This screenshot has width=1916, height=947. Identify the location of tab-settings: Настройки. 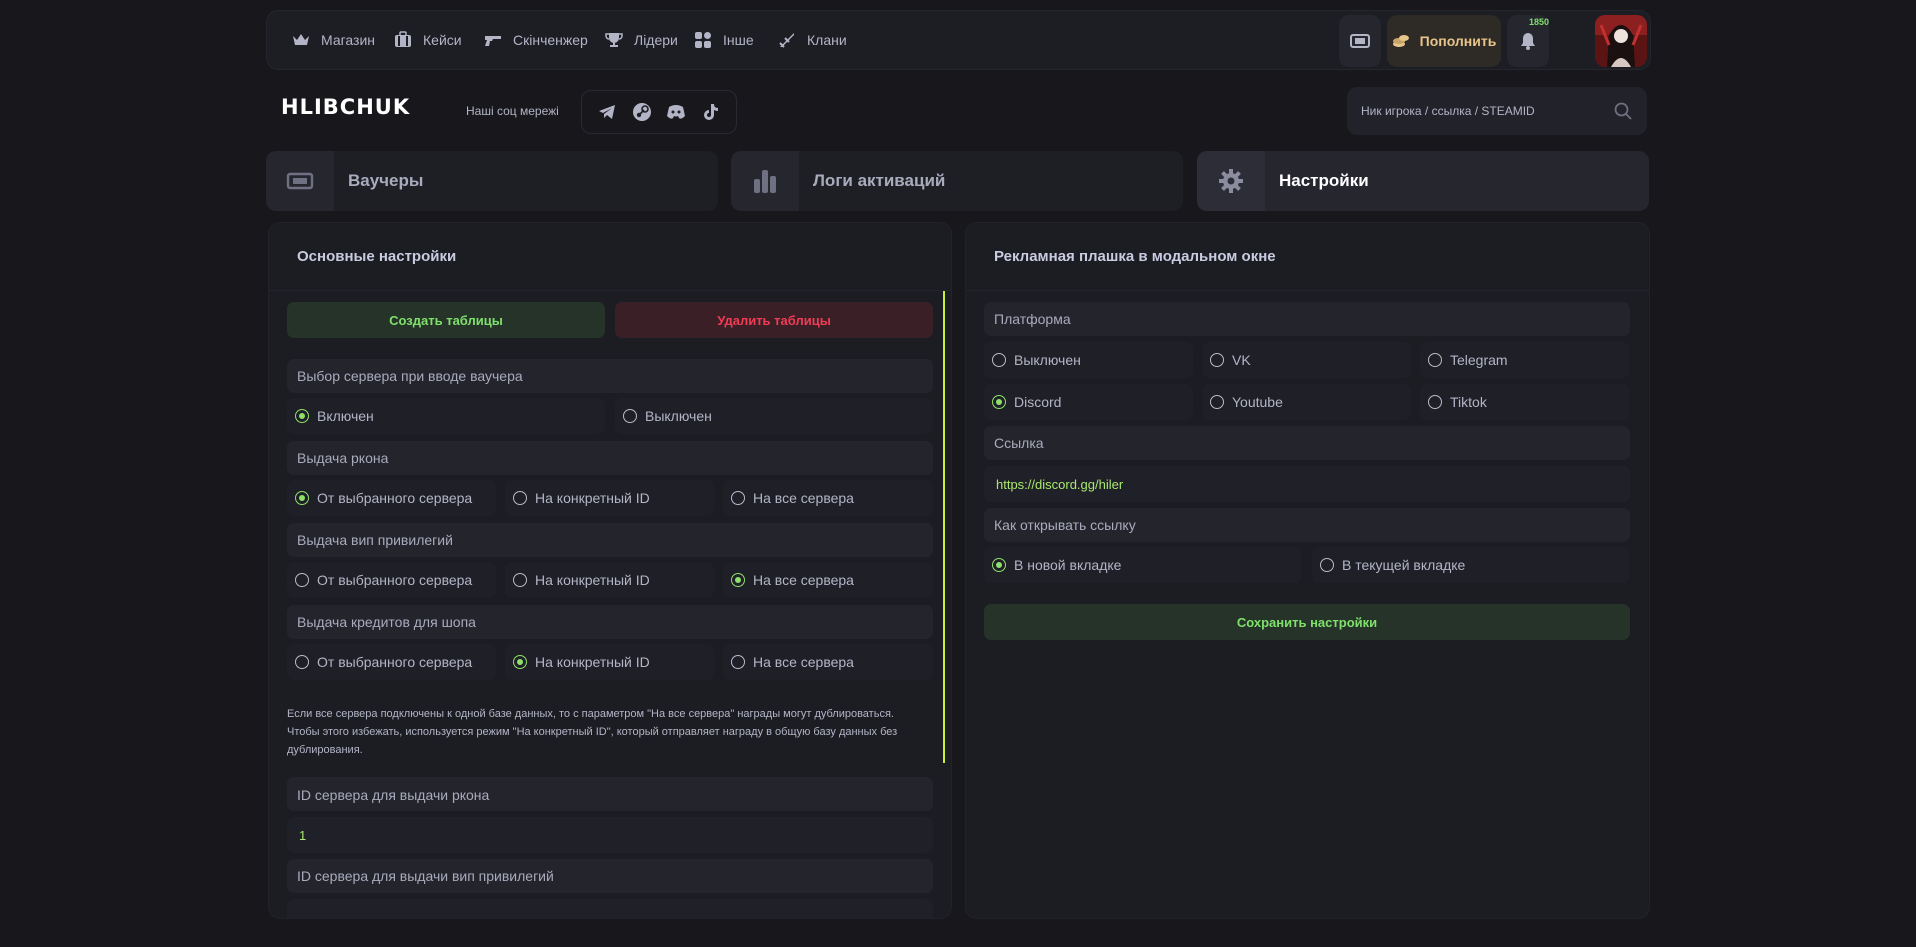
(1423, 181).